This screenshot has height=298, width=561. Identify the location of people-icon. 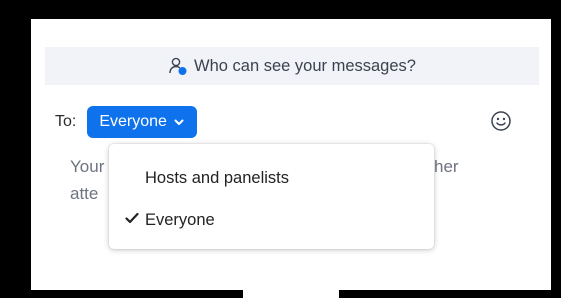
(178, 66).